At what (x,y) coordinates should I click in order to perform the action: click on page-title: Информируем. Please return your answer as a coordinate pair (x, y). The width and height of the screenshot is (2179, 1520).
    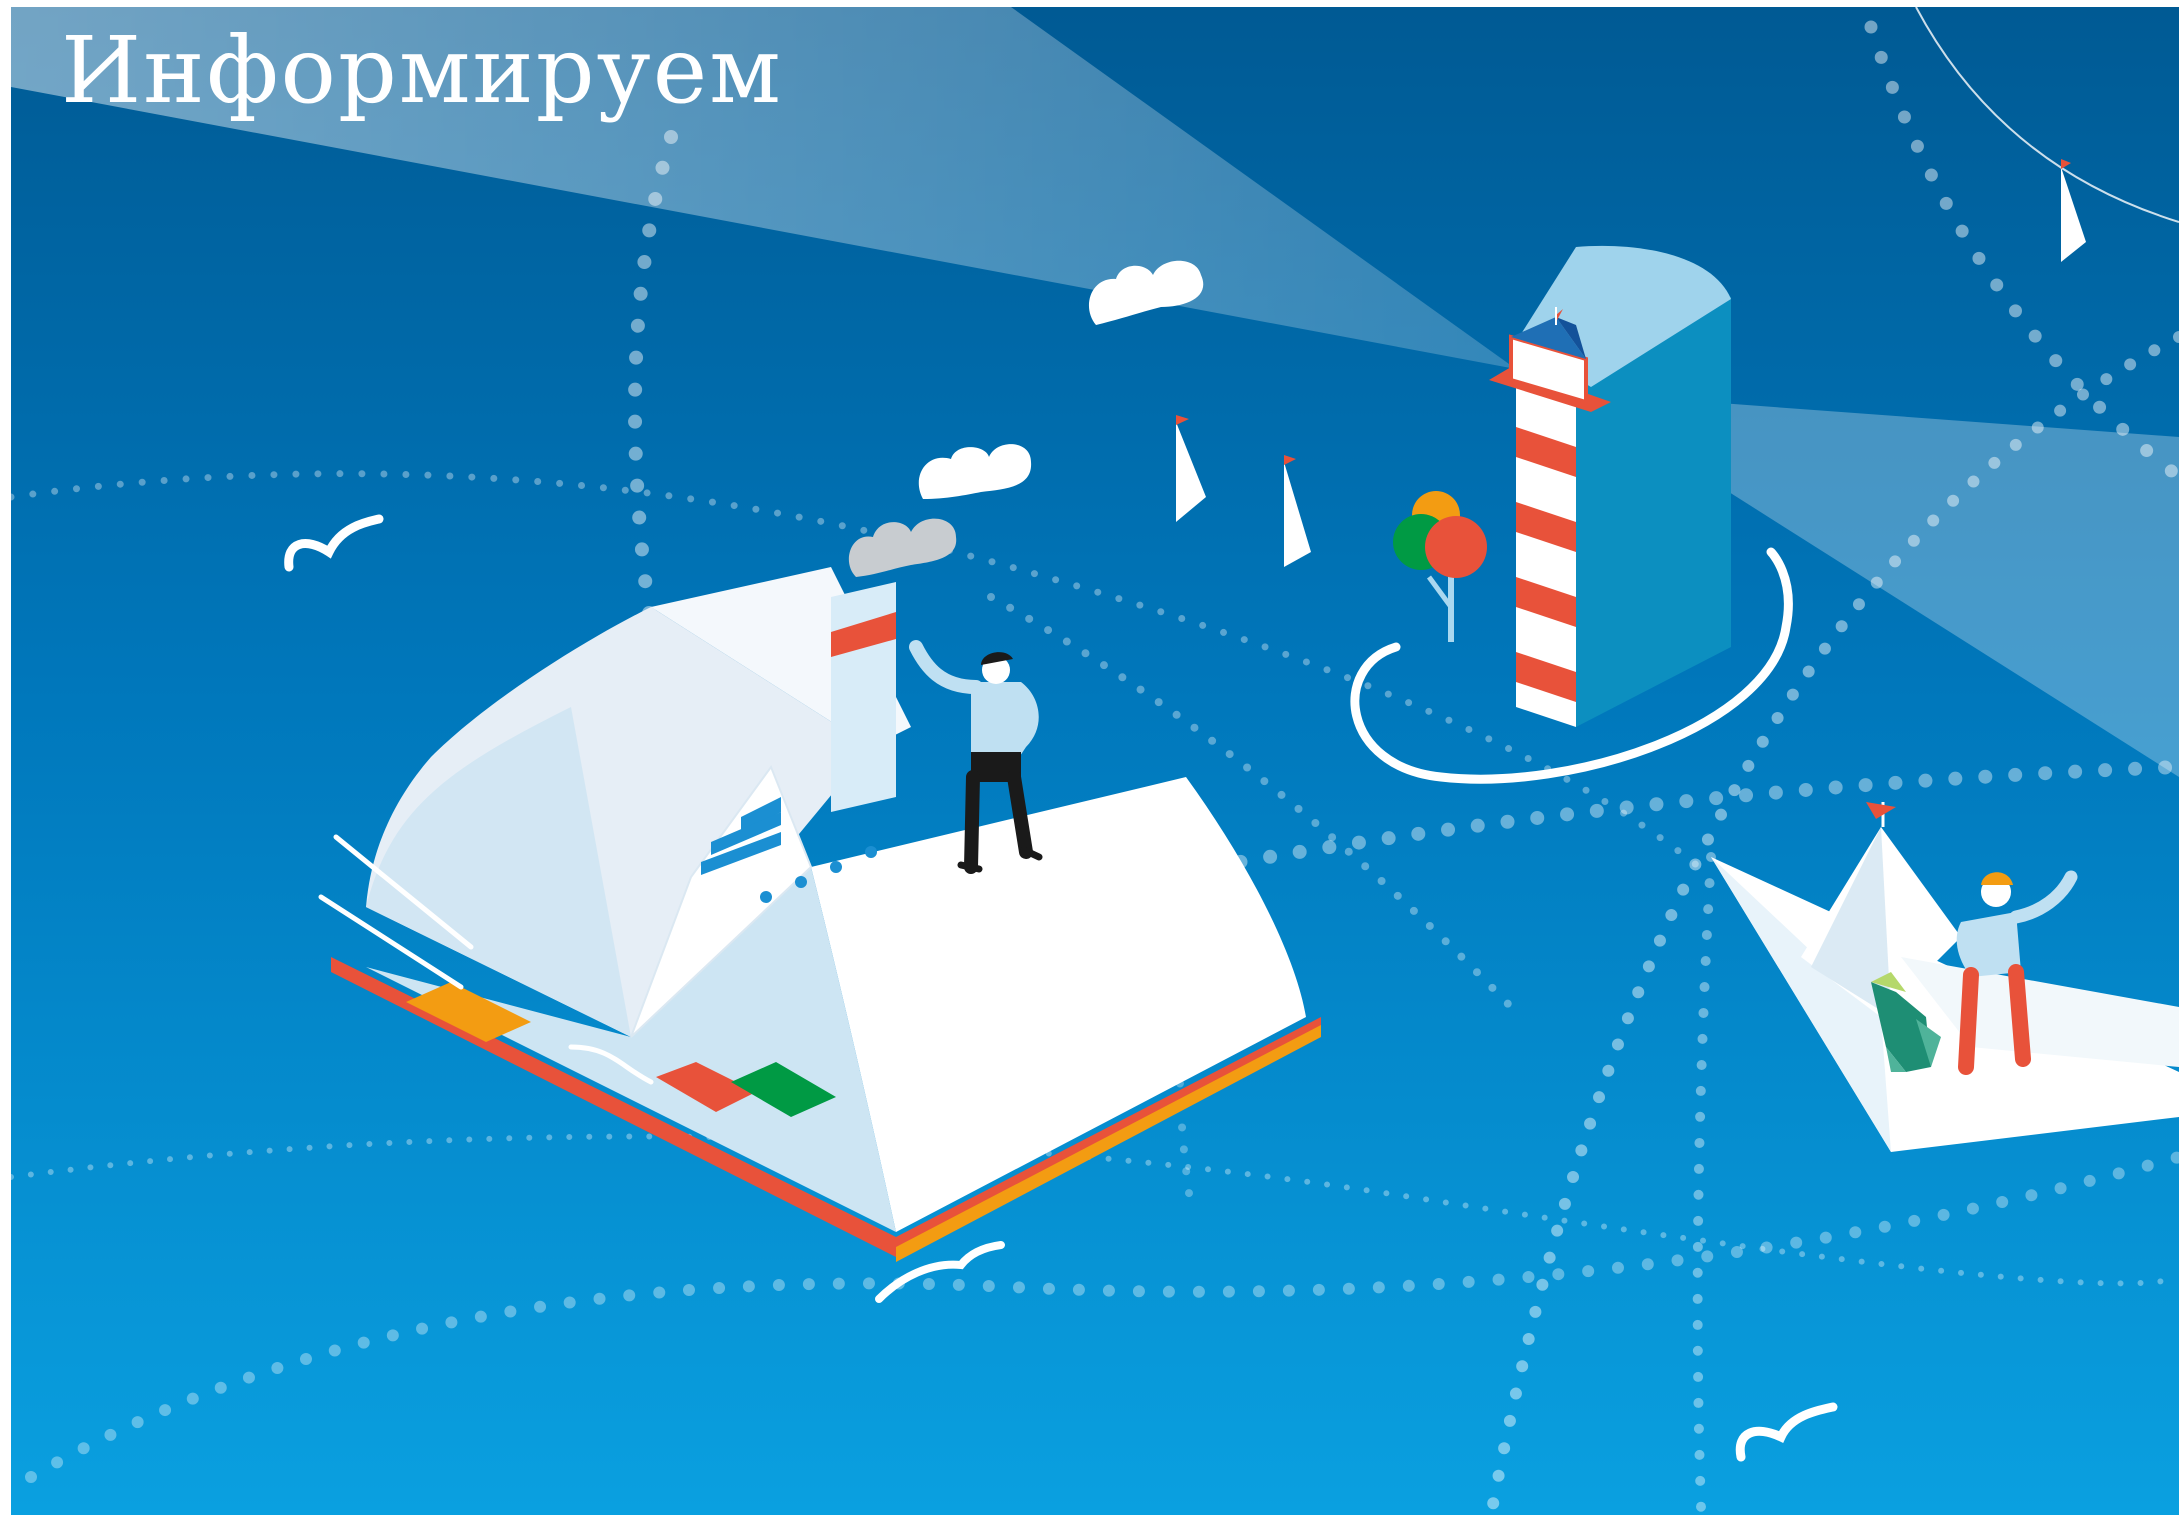
    Looking at the image, I should click on (422, 70).